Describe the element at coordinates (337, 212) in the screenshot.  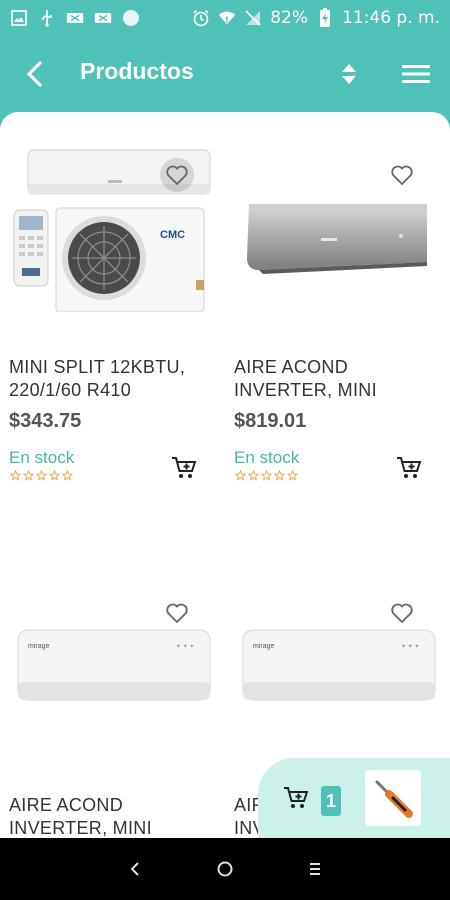
I see `product-image` at that location.